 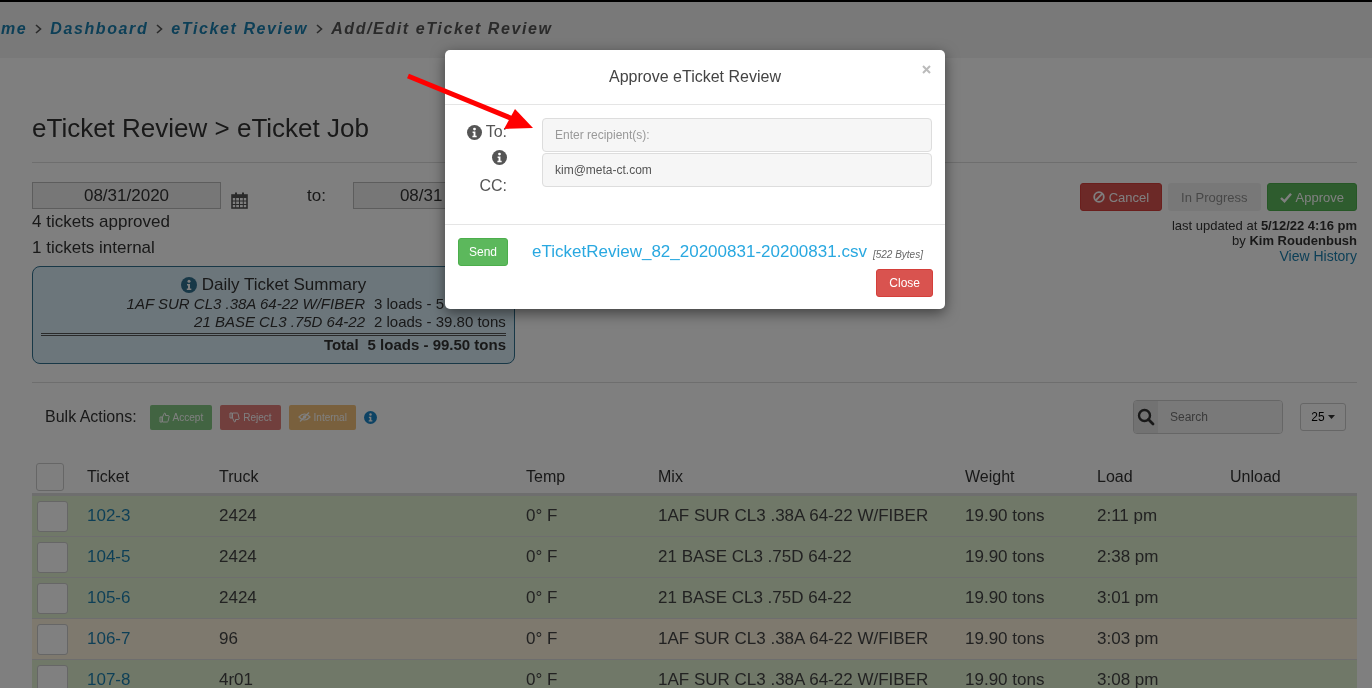 What do you see at coordinates (1127, 515) in the screenshot?
I see `table-cell: 2:11 pm` at bounding box center [1127, 515].